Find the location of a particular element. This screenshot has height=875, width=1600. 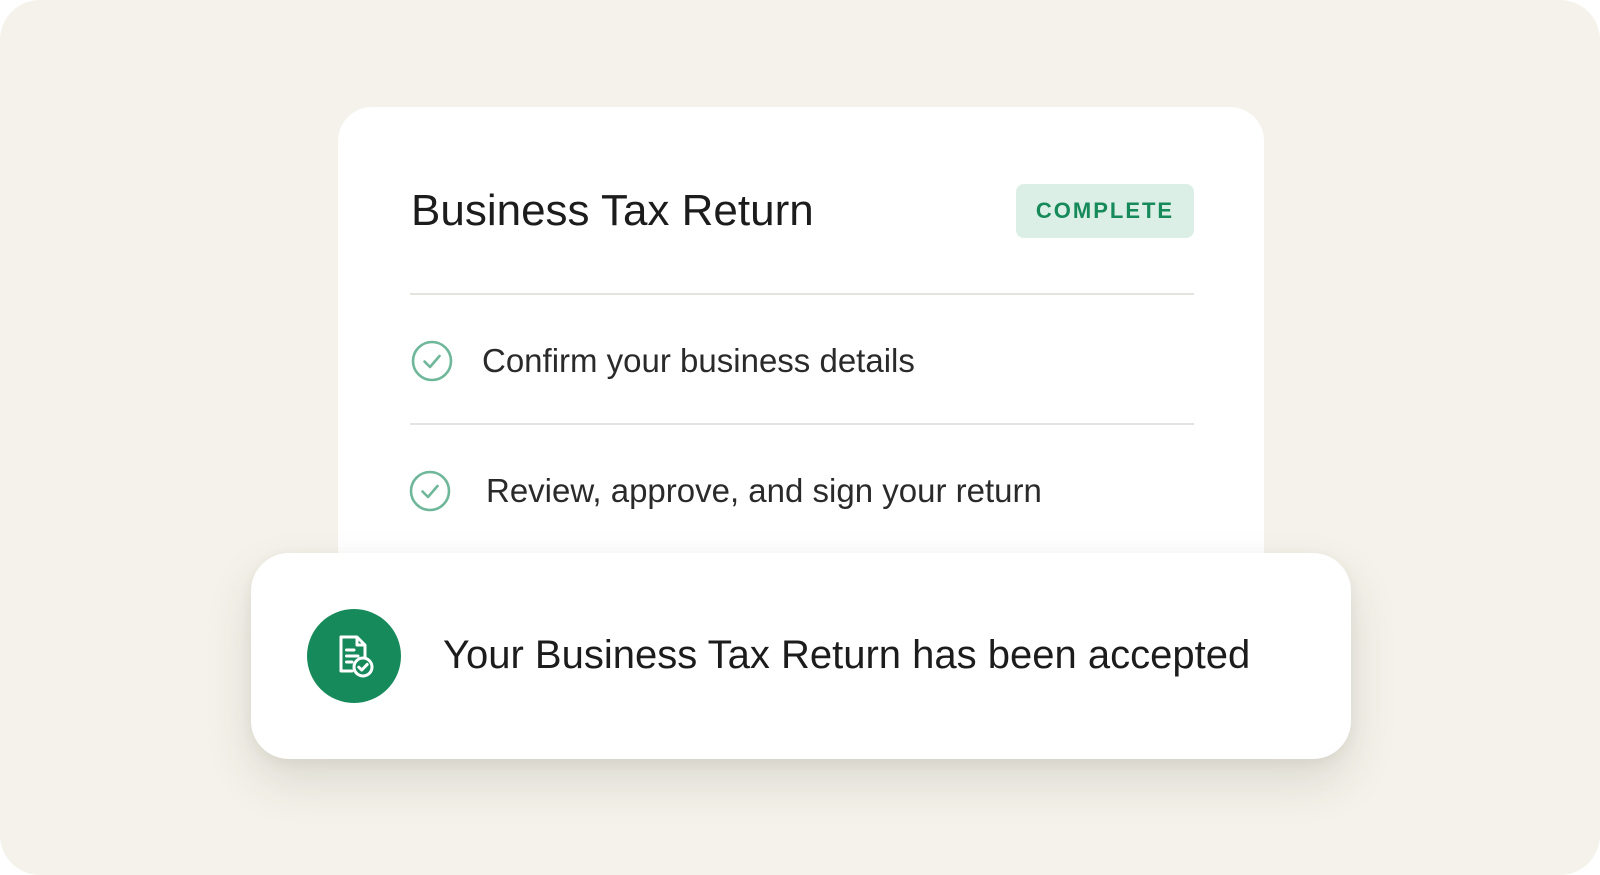

notification-icon-badge is located at coordinates (354, 656).